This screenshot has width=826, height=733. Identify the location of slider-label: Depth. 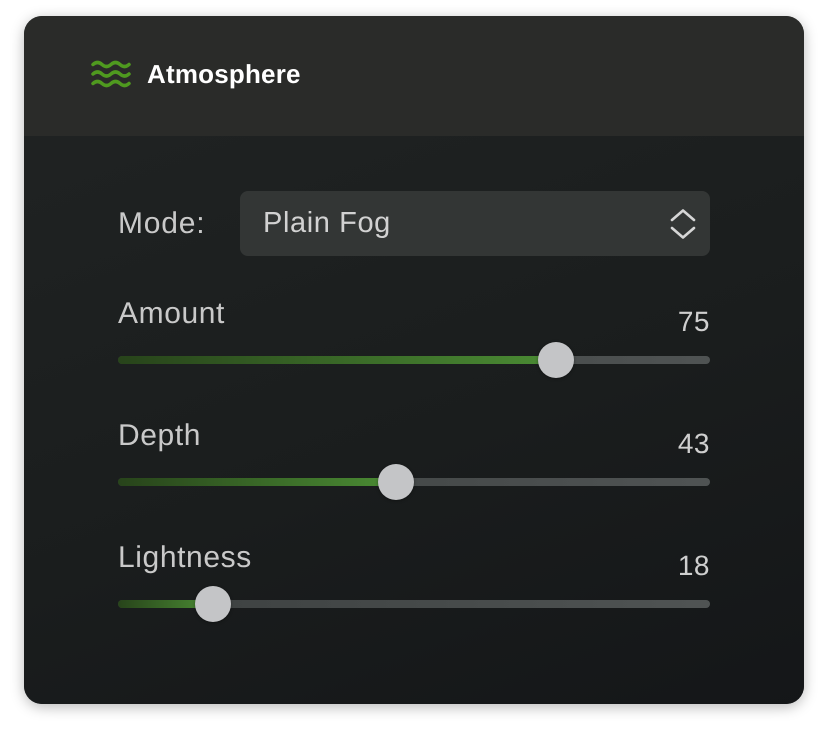
(160, 436).